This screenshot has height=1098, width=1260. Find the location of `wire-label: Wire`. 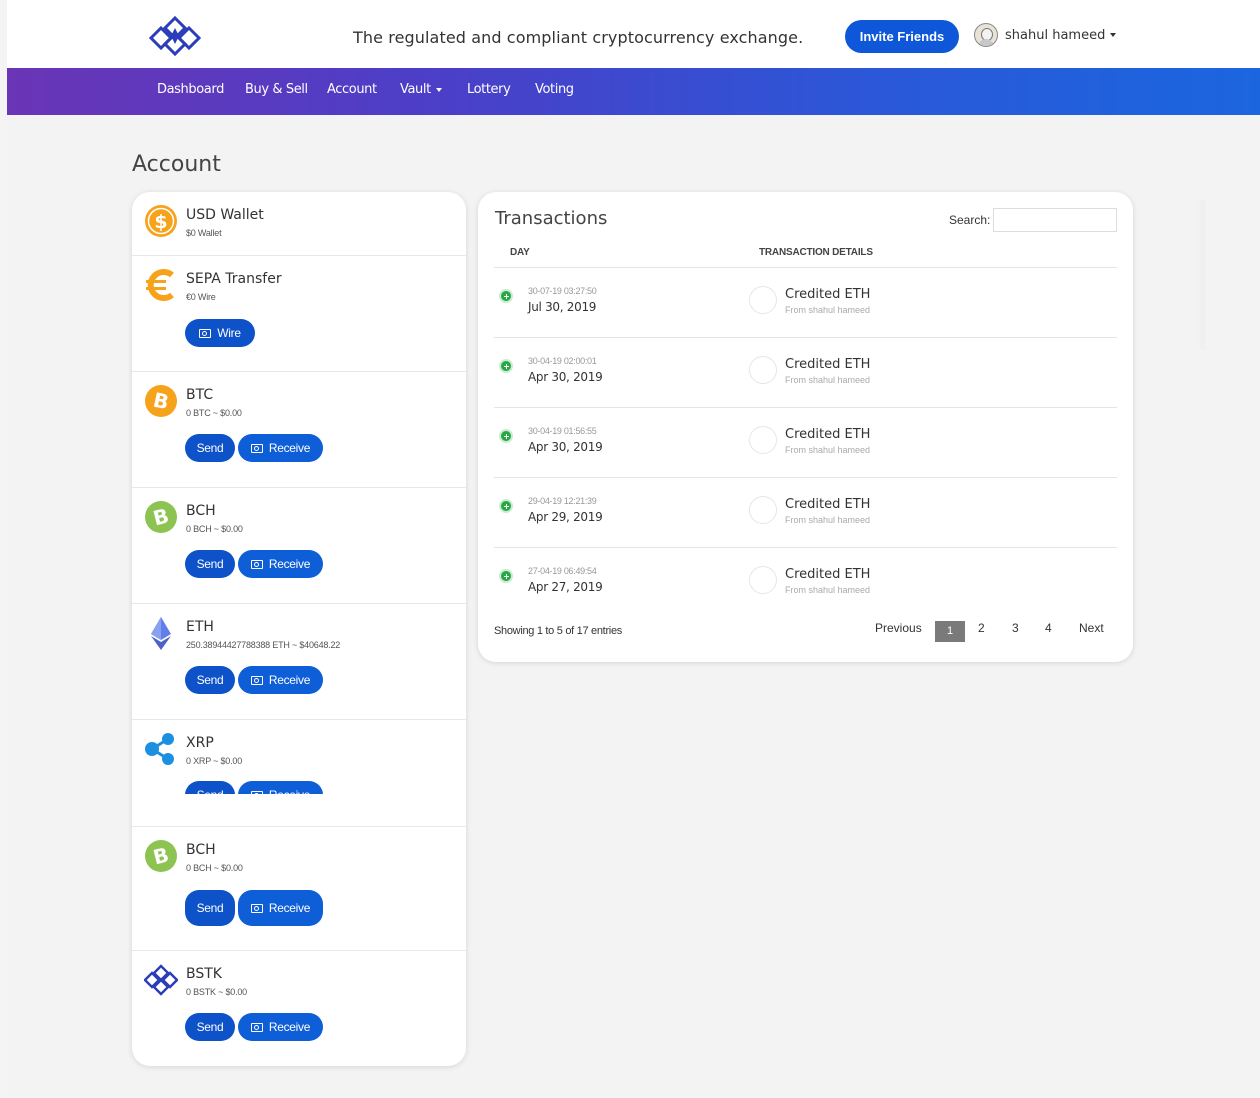

wire-label: Wire is located at coordinates (229, 333).